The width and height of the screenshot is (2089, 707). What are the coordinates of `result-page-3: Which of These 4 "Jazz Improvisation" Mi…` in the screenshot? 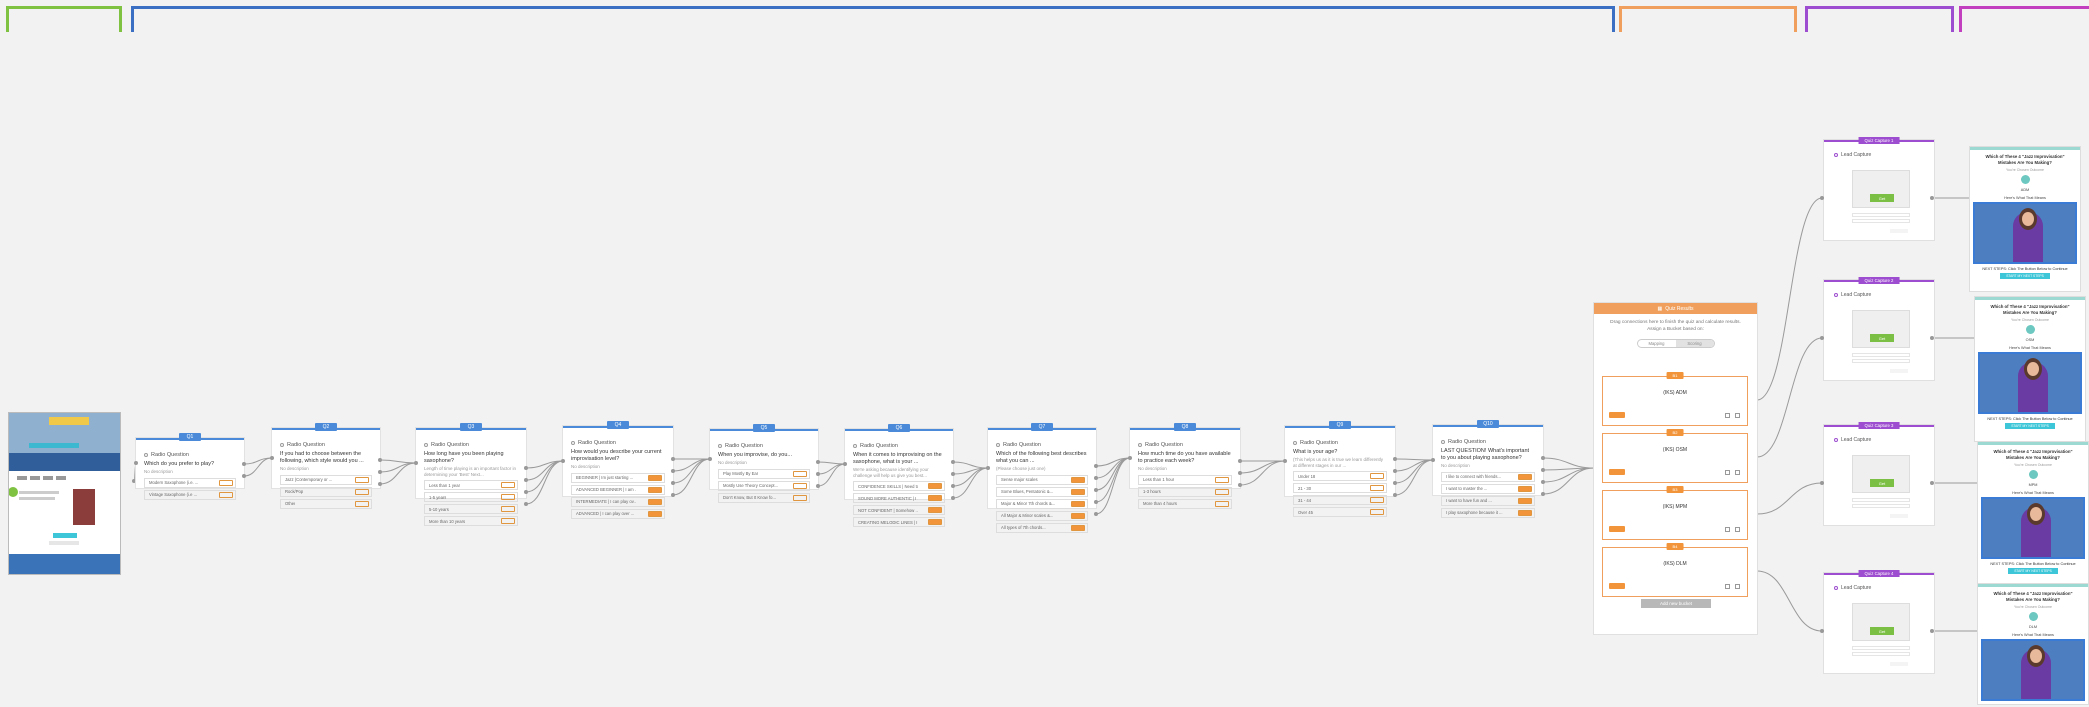 It's located at (2033, 514).